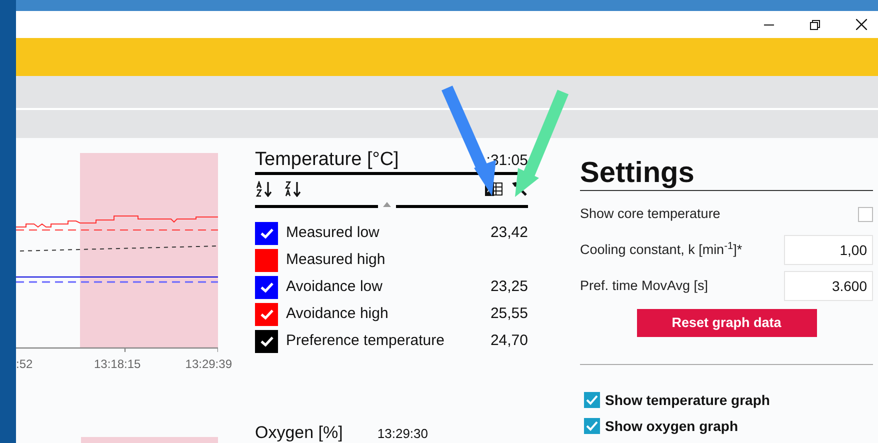  Describe the element at coordinates (644, 285) in the screenshot. I see `setting-label: Pref. time MovAvg [s]` at that location.